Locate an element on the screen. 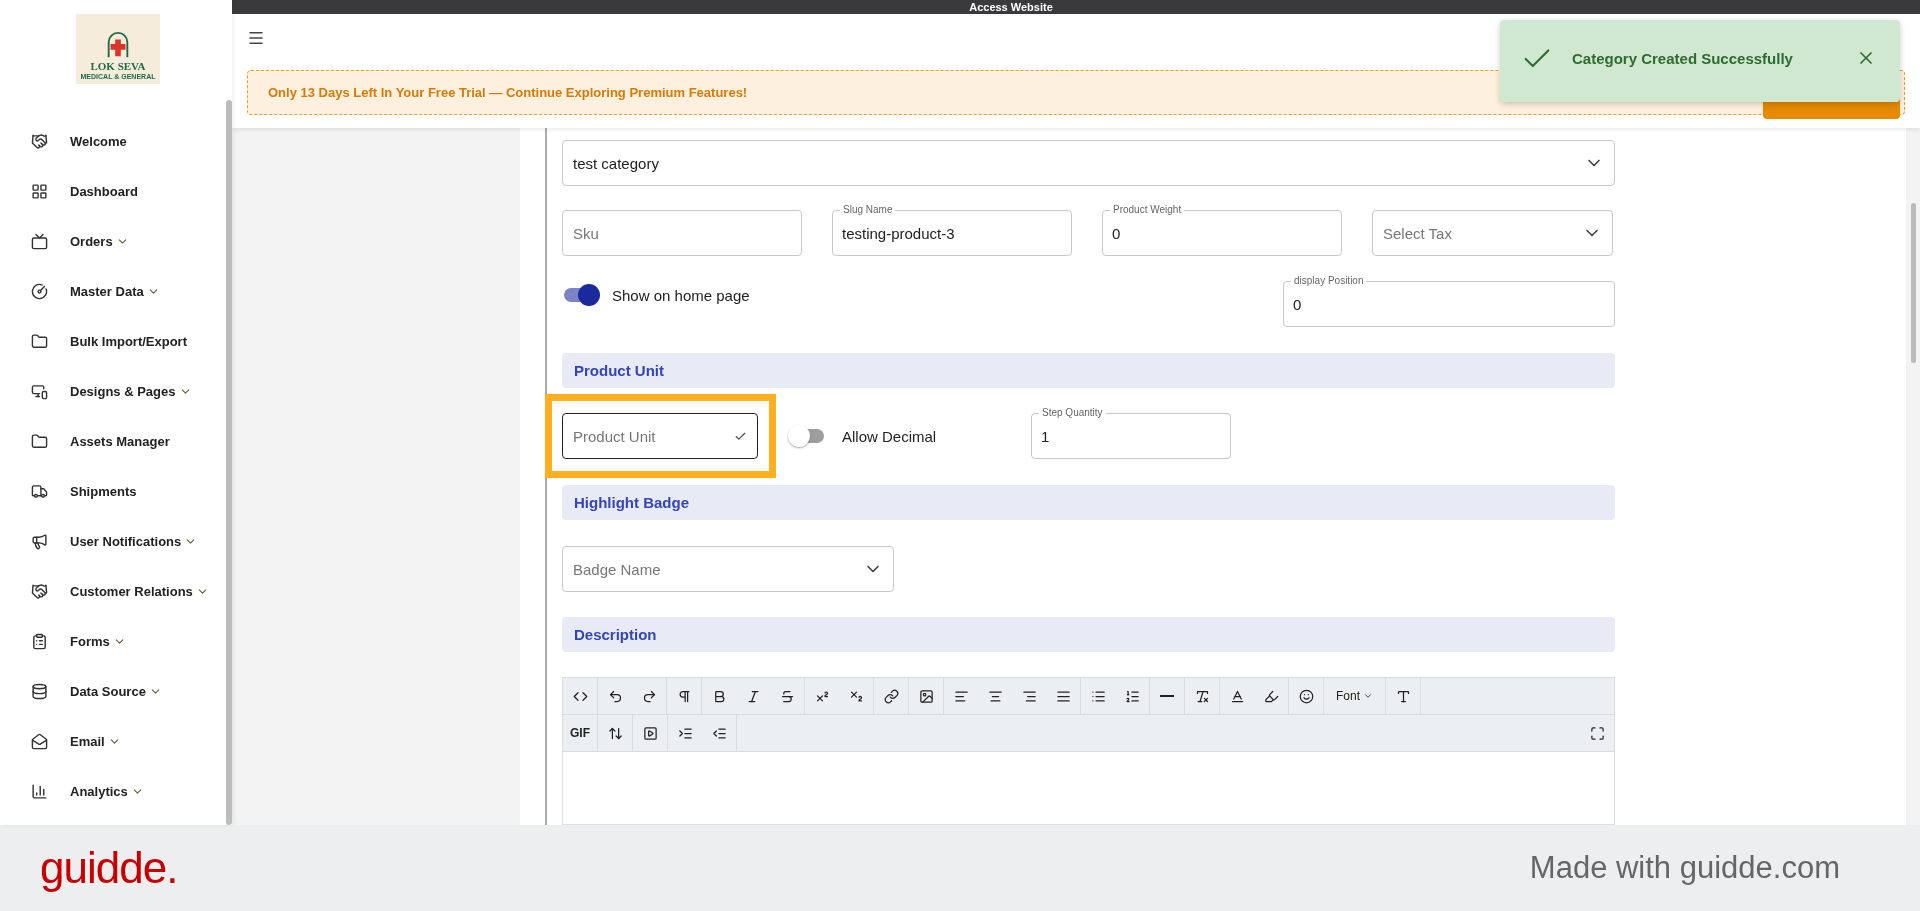 This screenshot has width=1920, height=911. sidebar-item: Data Source is located at coordinates (110, 691).